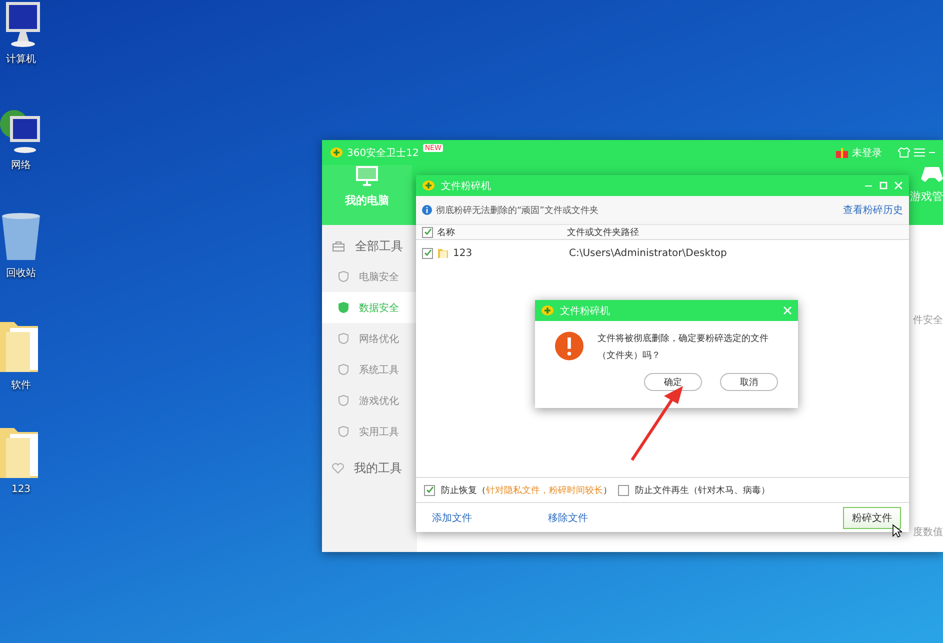 The image size is (943, 643). Describe the element at coordinates (873, 210) in the screenshot. I see `history-link: 查看粉碎历史` at that location.